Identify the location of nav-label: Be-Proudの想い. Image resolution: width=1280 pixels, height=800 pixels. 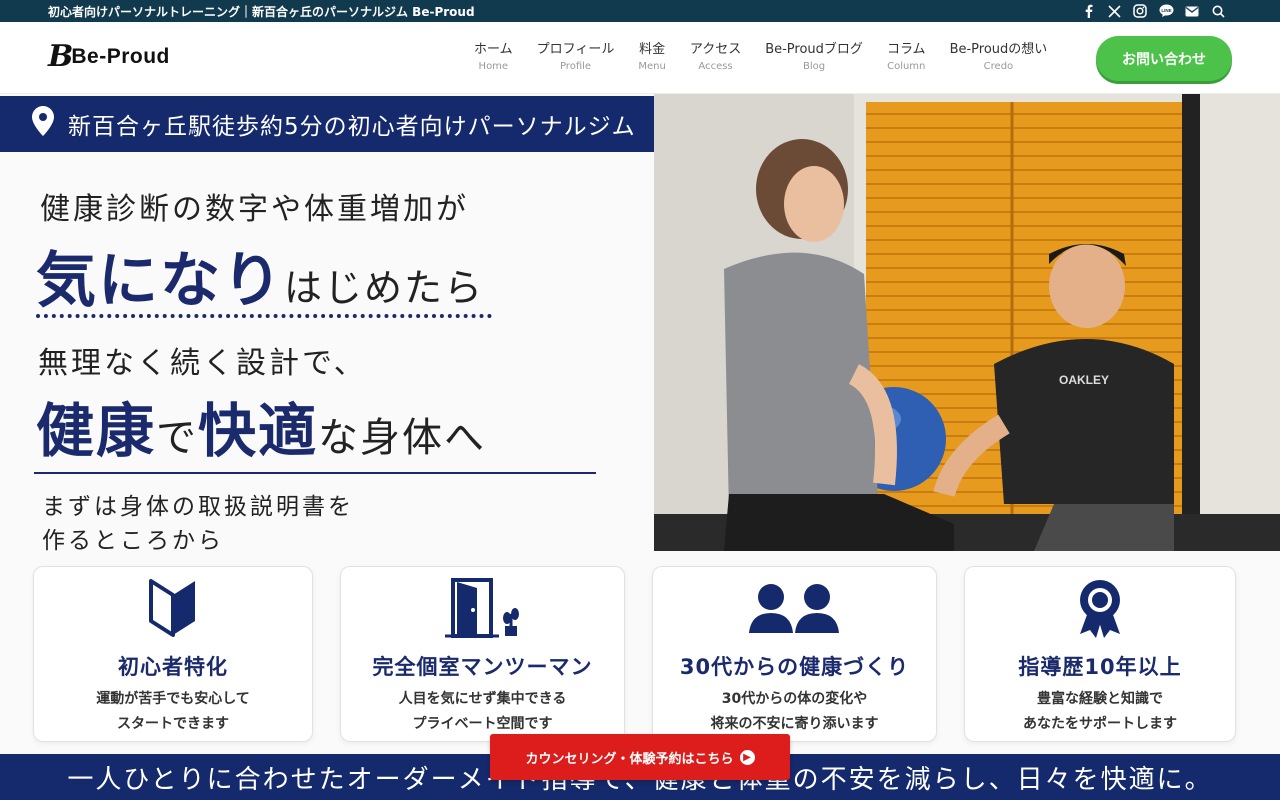
(998, 49).